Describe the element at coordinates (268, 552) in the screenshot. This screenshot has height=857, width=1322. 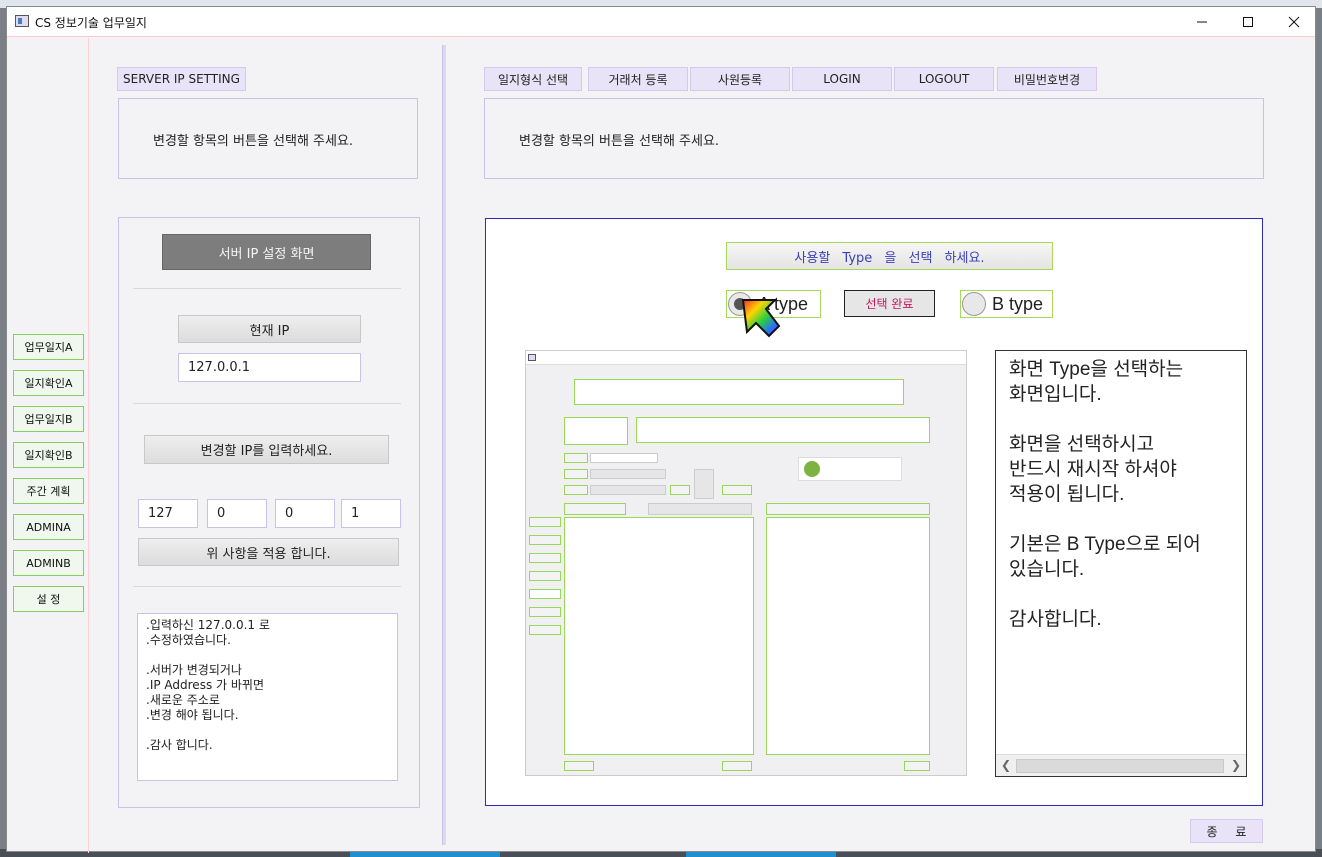
I see `apply-button: 위 사항을 적용 합니다.` at that location.